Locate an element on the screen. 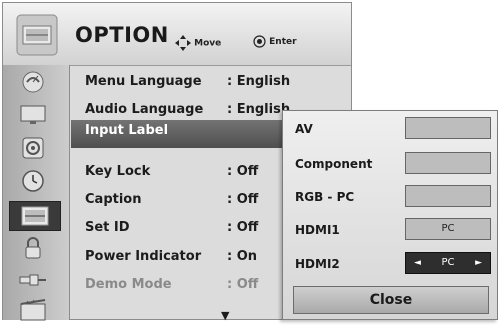  close-button: Close is located at coordinates (391, 300).